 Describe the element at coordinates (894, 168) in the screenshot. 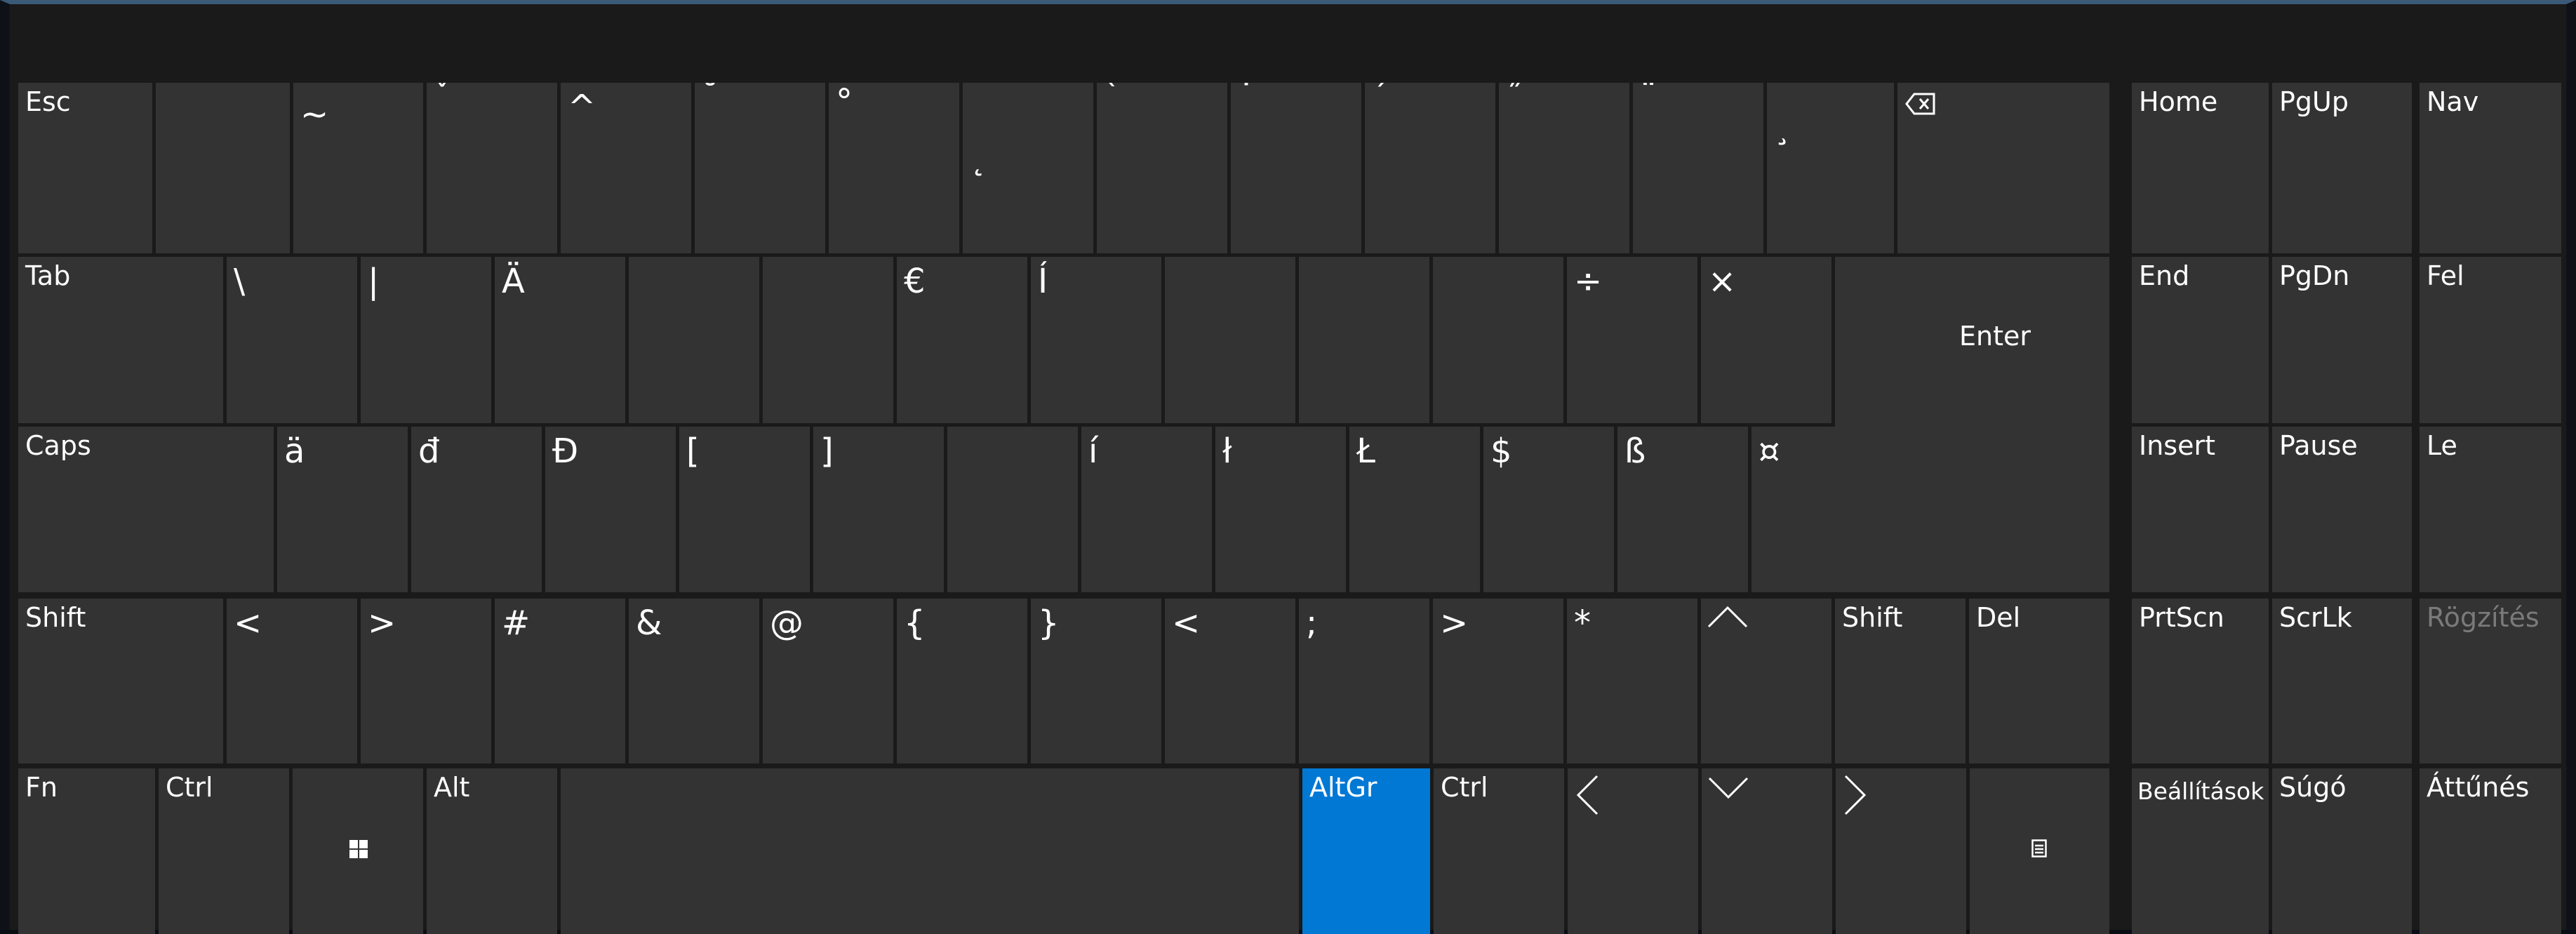

I see `key-6: °` at that location.